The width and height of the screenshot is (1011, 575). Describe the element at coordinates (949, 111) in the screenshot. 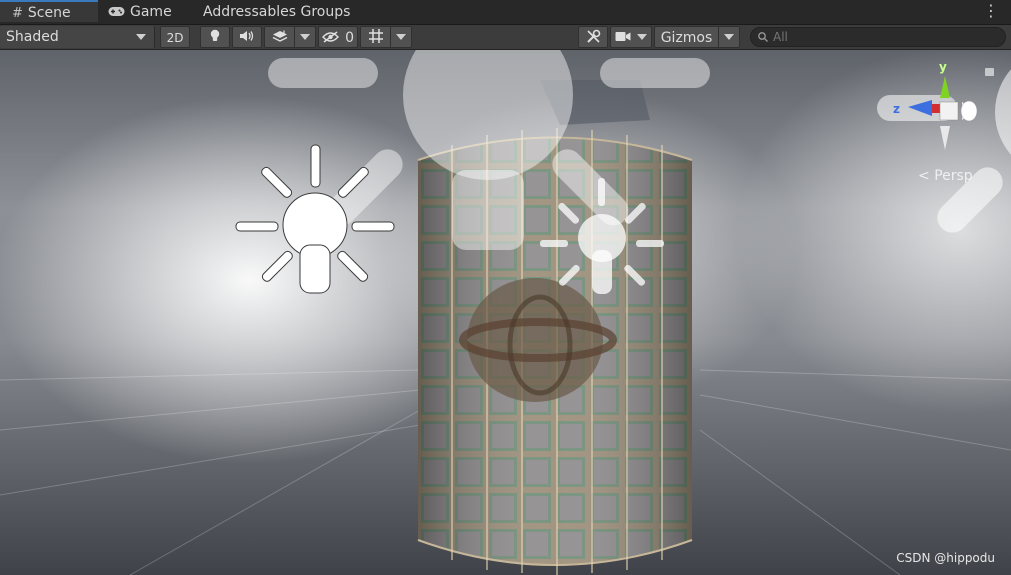

I see `axis-center-cube` at that location.